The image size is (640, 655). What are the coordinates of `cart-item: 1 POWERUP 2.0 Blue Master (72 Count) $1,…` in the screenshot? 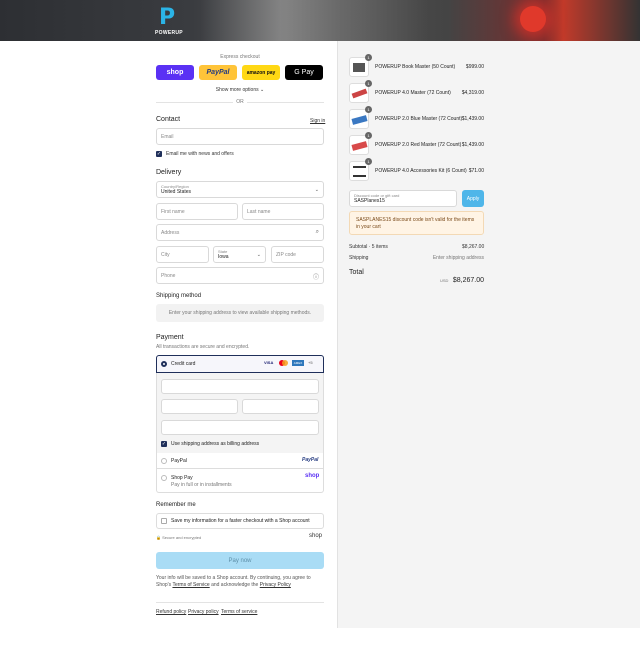 It's located at (416, 118).